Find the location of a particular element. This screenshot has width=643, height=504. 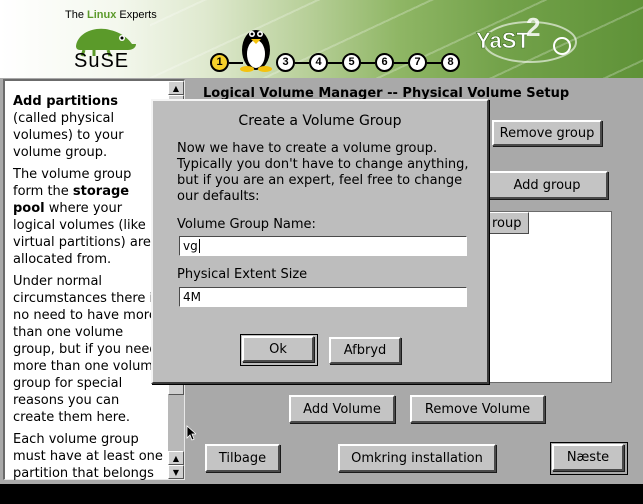

yast2-logo: YaST 2 is located at coordinates (526, 37).